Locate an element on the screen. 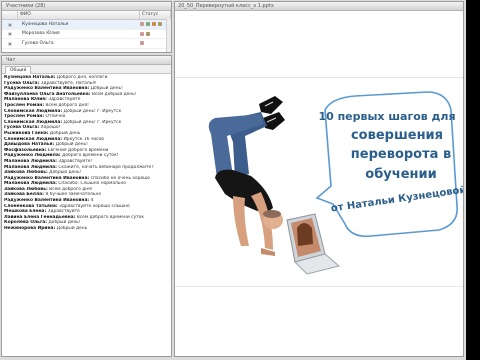 The height and width of the screenshot is (360, 480). chat-message-text: Здравствуйте хорошо слышно is located at coordinates (94, 206).